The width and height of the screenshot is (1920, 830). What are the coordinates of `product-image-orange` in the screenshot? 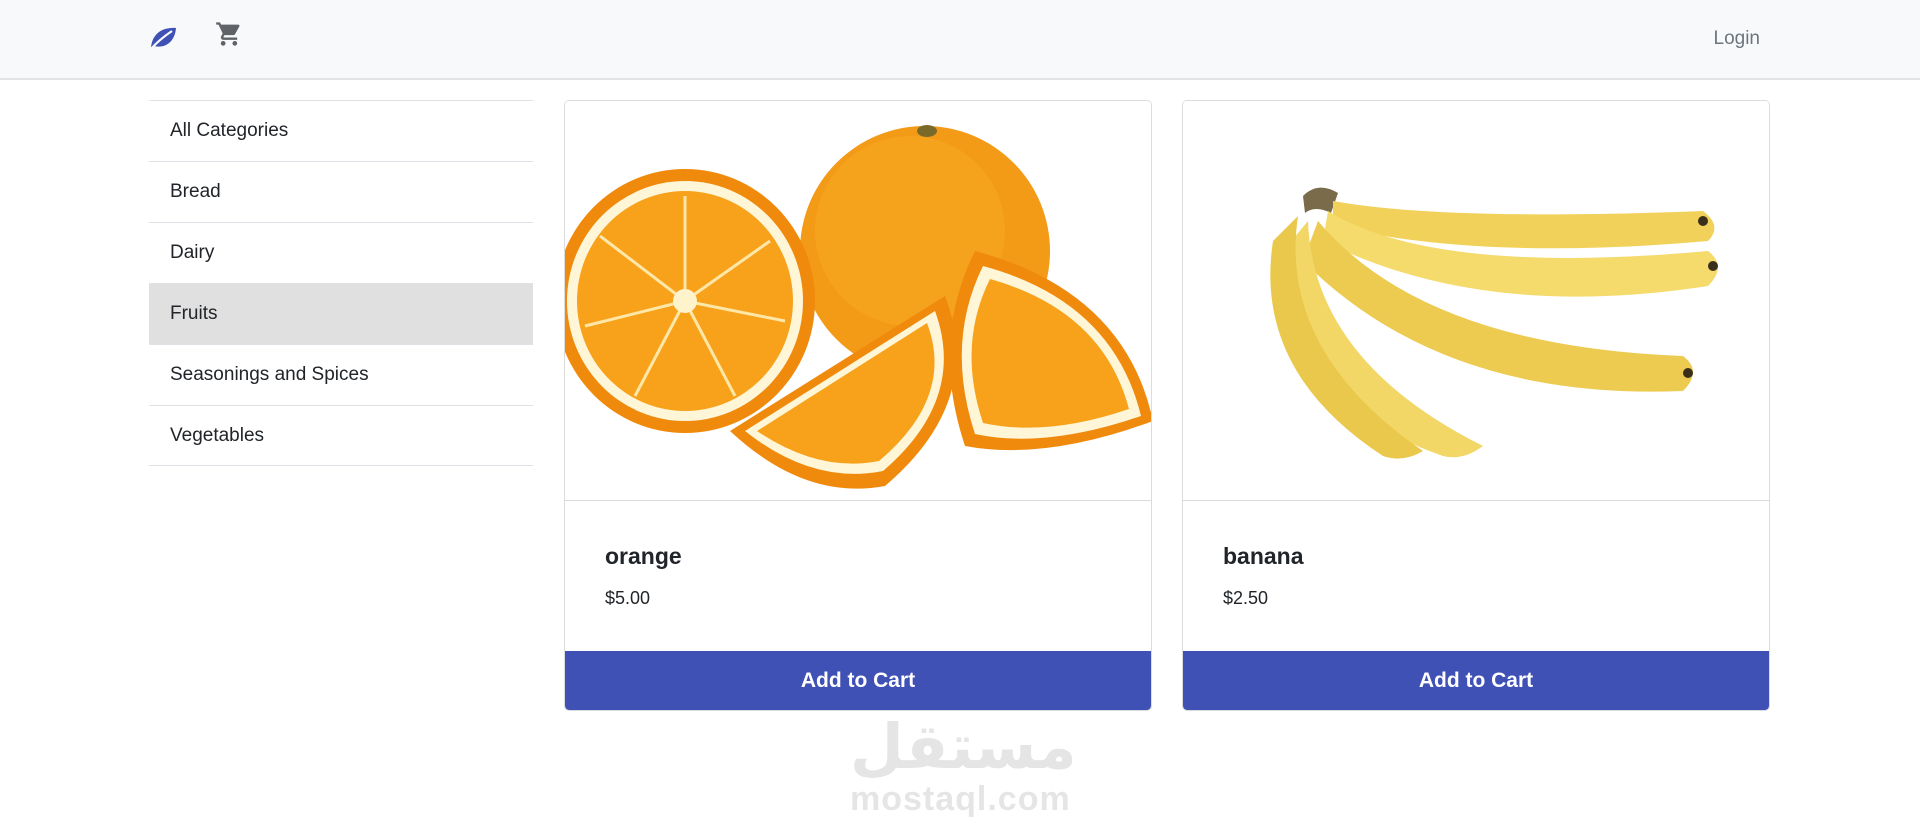 It's located at (858, 301).